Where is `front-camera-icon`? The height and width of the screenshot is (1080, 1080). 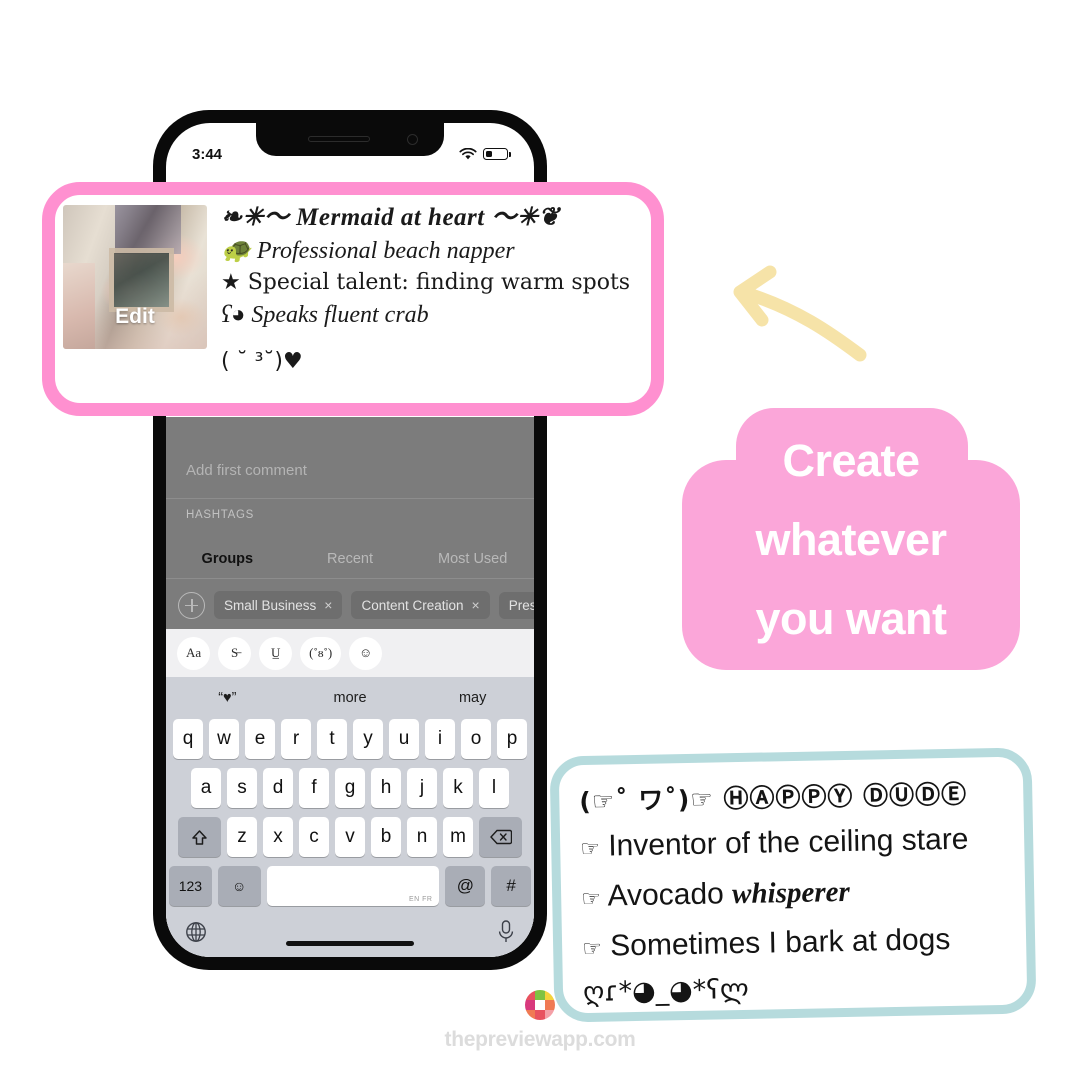
front-camera-icon is located at coordinates (412, 139).